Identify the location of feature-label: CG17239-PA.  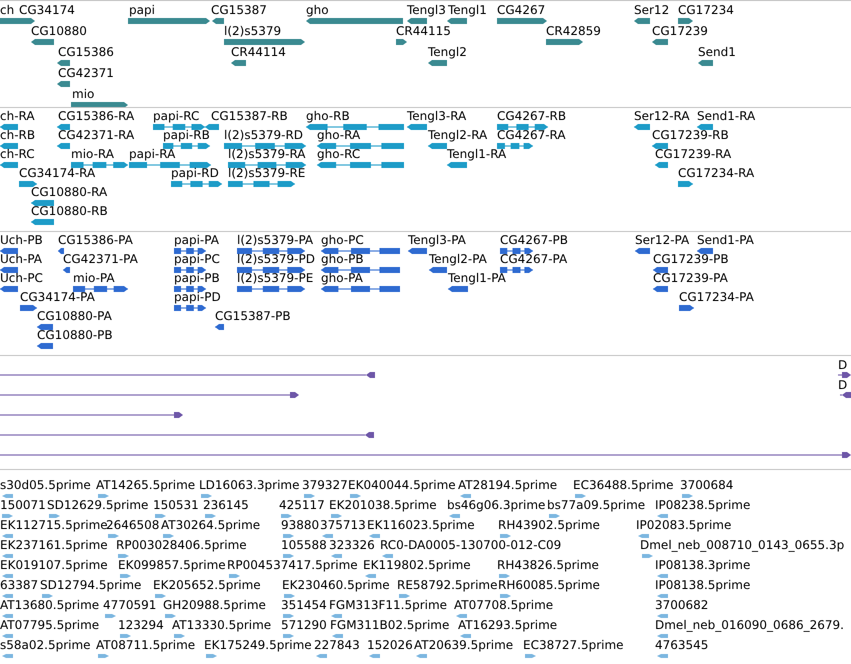
(690, 278).